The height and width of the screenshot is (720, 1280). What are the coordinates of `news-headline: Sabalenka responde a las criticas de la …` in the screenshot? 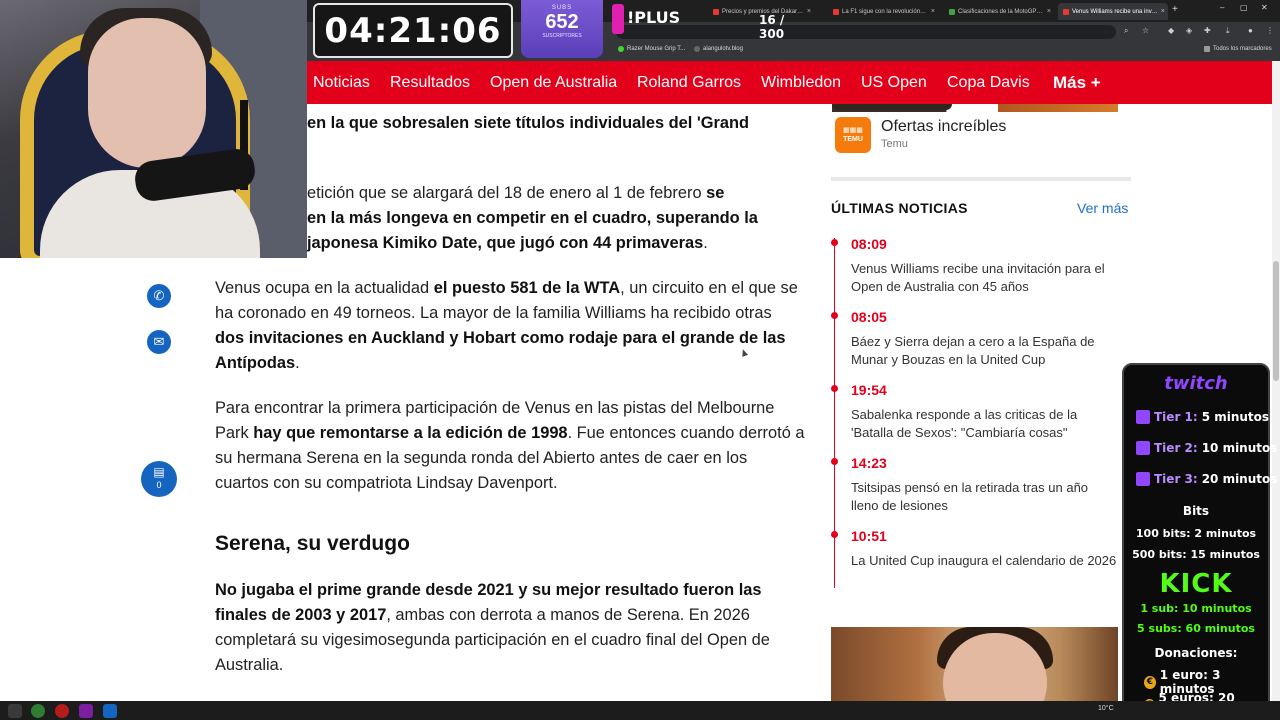 It's located at (985, 424).